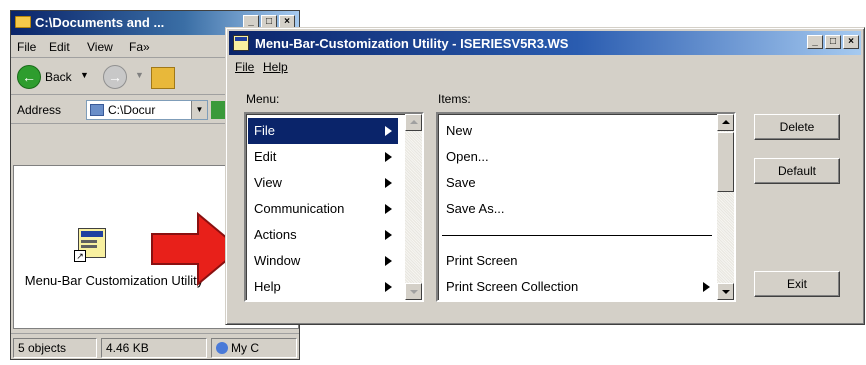 The image size is (866, 365). Describe the element at coordinates (725, 162) in the screenshot. I see `scroll-thumb` at that location.